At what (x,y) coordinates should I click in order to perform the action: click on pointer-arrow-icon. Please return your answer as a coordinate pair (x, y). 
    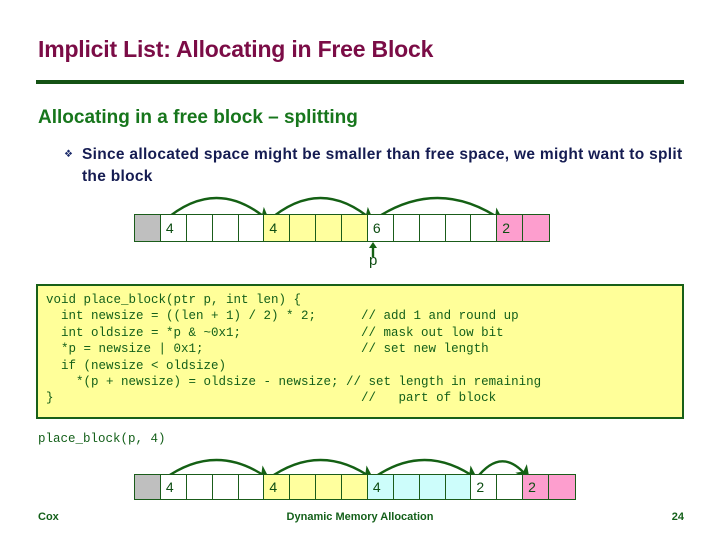
    Looking at the image, I should click on (373, 249).